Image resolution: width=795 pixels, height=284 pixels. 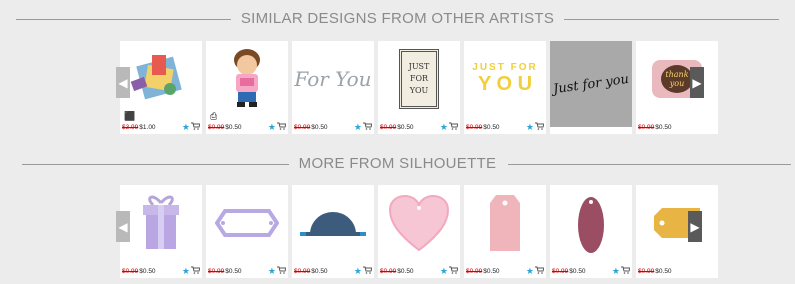 I want to click on product-card: JUST FOR YOU $0.99$0.50 ★, so click(x=419, y=87).